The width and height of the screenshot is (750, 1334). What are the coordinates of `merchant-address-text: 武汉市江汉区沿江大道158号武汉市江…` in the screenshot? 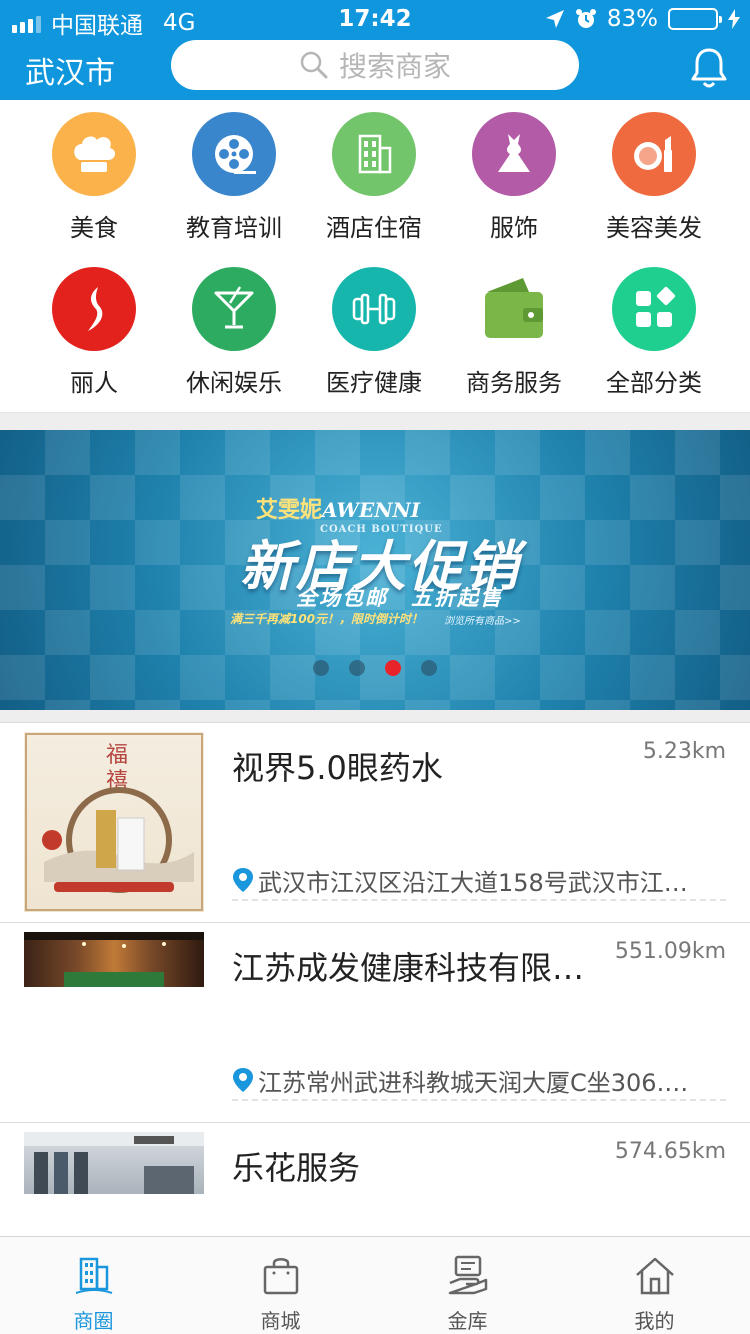 It's located at (473, 882).